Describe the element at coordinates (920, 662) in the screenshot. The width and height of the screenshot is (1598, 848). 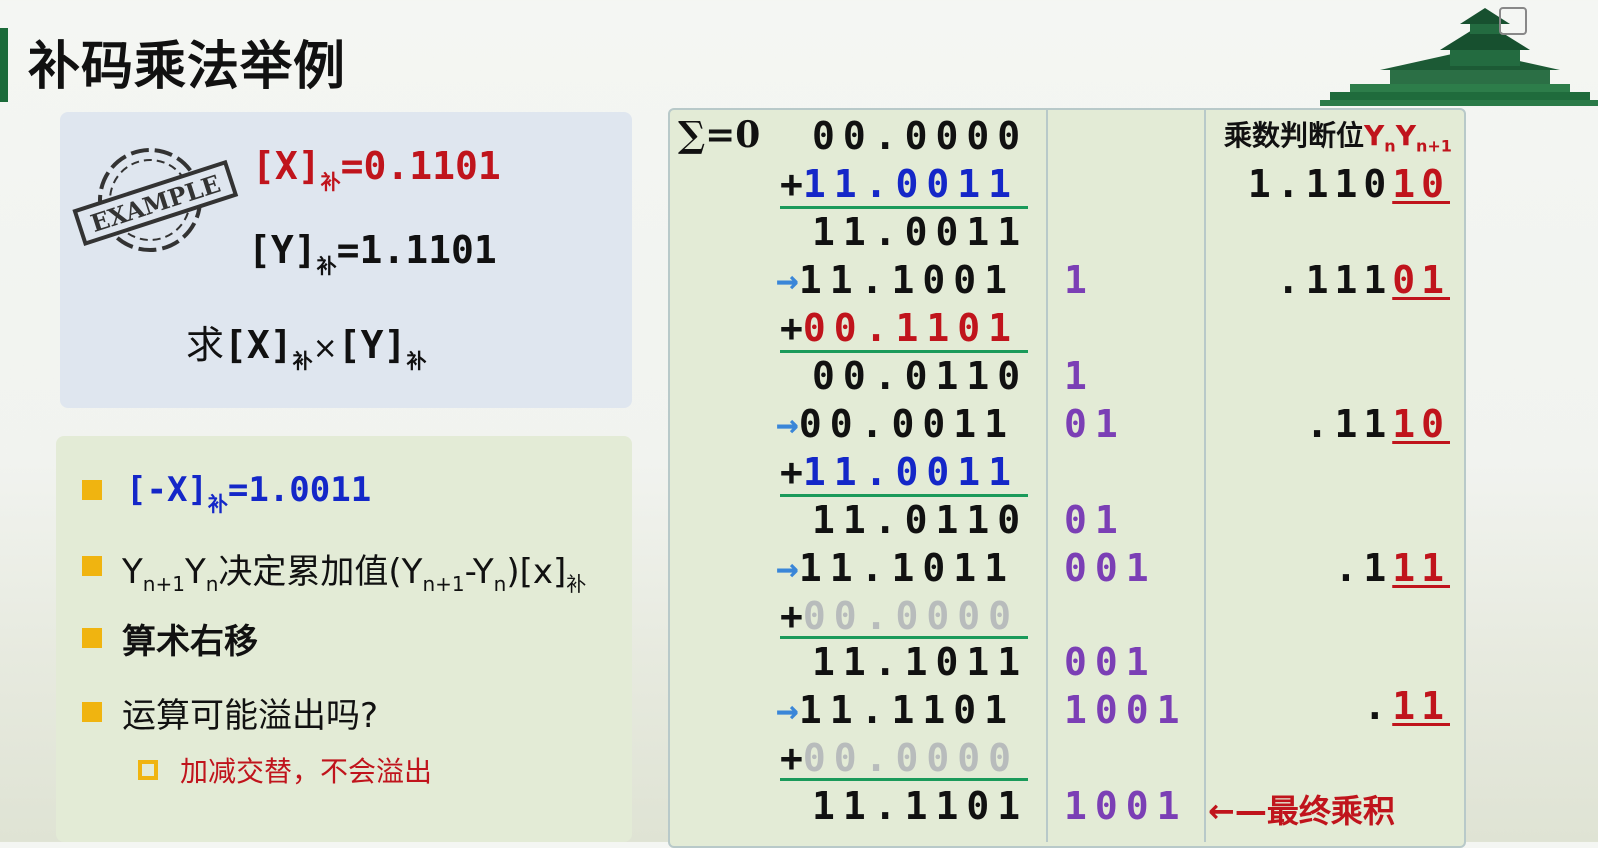
I see `partial-row-11: 11.1011` at that location.